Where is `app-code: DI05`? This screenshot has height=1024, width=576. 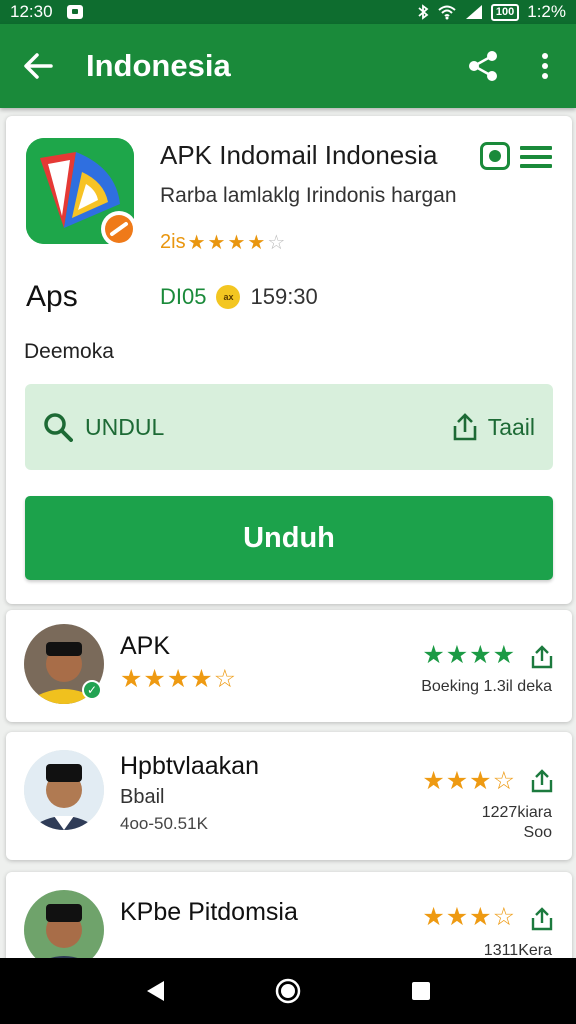 app-code: DI05 is located at coordinates (183, 296).